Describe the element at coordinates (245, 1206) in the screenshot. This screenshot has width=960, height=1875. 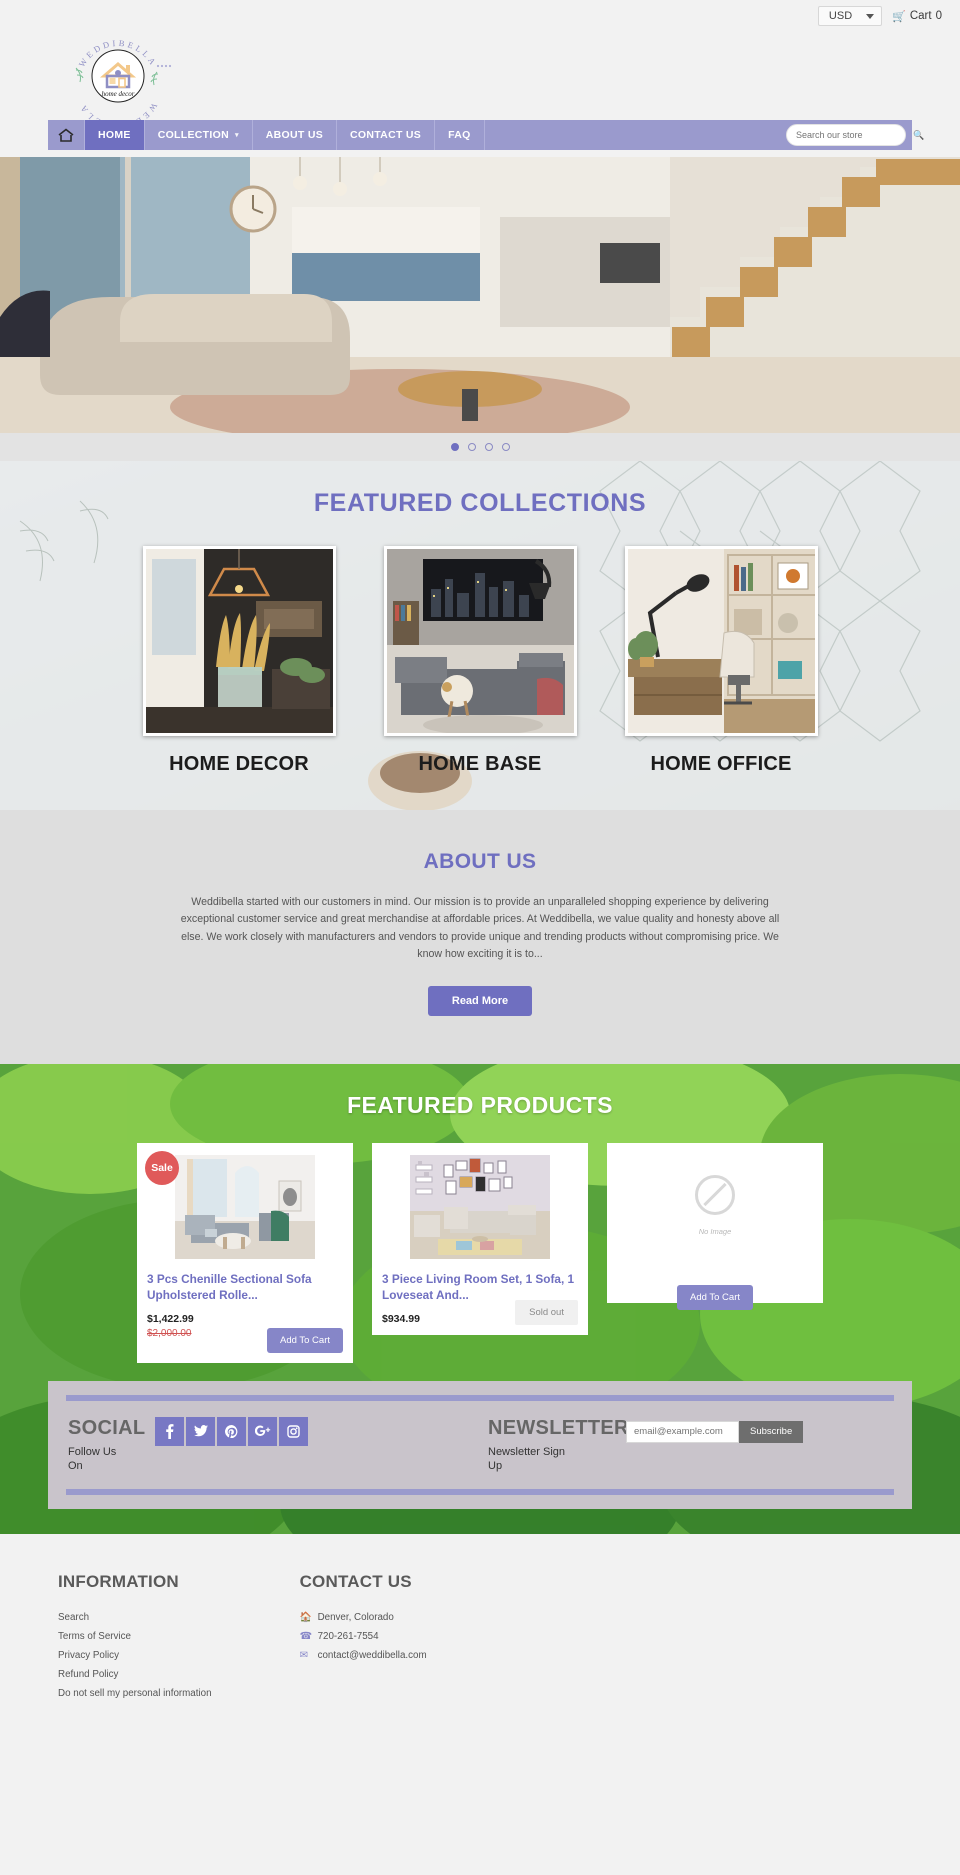
I see `sectional-sofa-image` at that location.